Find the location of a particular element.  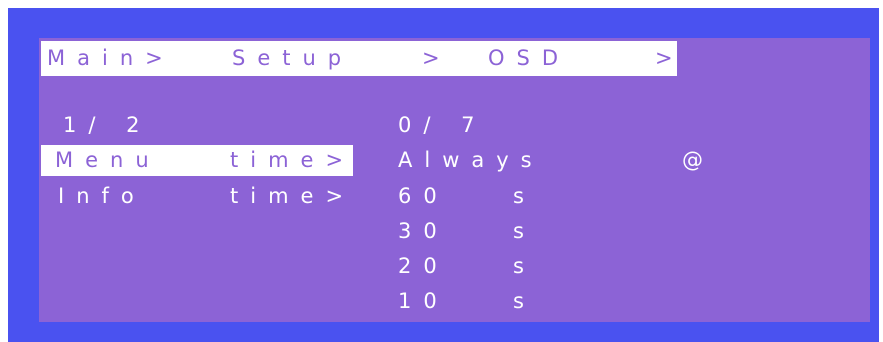

option-10-unit: s is located at coordinates (524, 301).